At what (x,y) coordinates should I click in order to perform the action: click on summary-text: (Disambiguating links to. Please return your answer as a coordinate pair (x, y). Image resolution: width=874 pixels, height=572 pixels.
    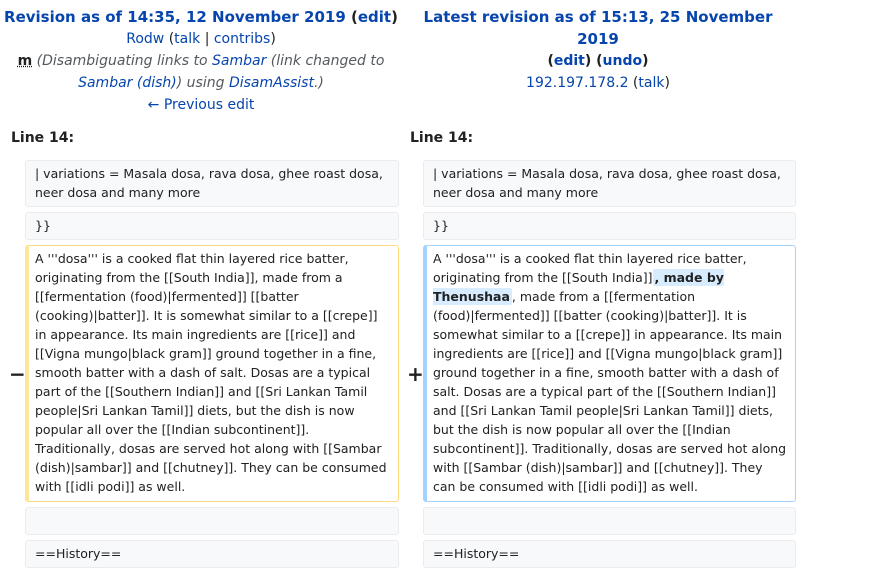
    Looking at the image, I should click on (124, 61).